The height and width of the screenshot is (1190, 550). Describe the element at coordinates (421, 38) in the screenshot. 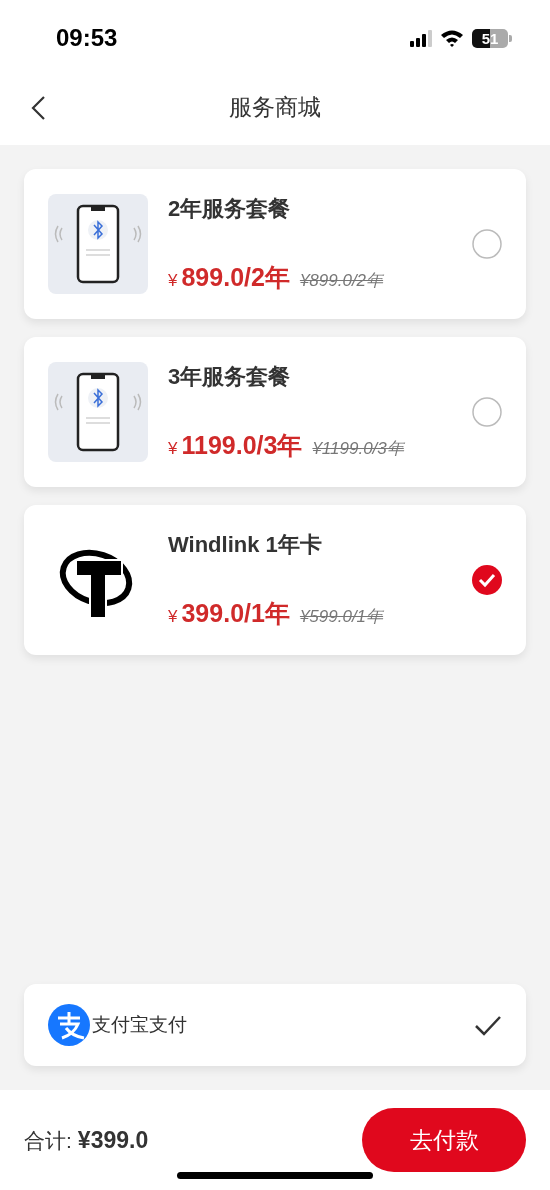

I see `signal-icon` at that location.